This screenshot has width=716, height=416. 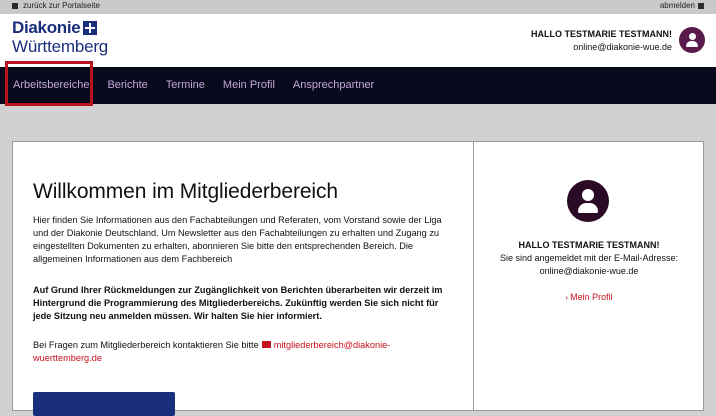 I want to click on profile-email: online@diakonie-wue.de, so click(x=589, y=271).